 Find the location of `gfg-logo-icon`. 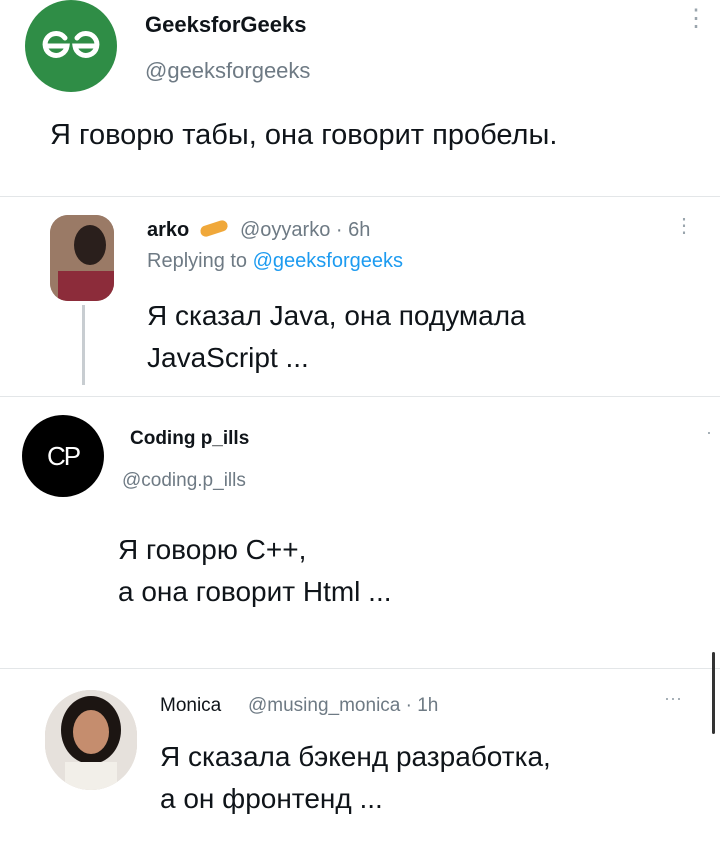

gfg-logo-icon is located at coordinates (71, 44).